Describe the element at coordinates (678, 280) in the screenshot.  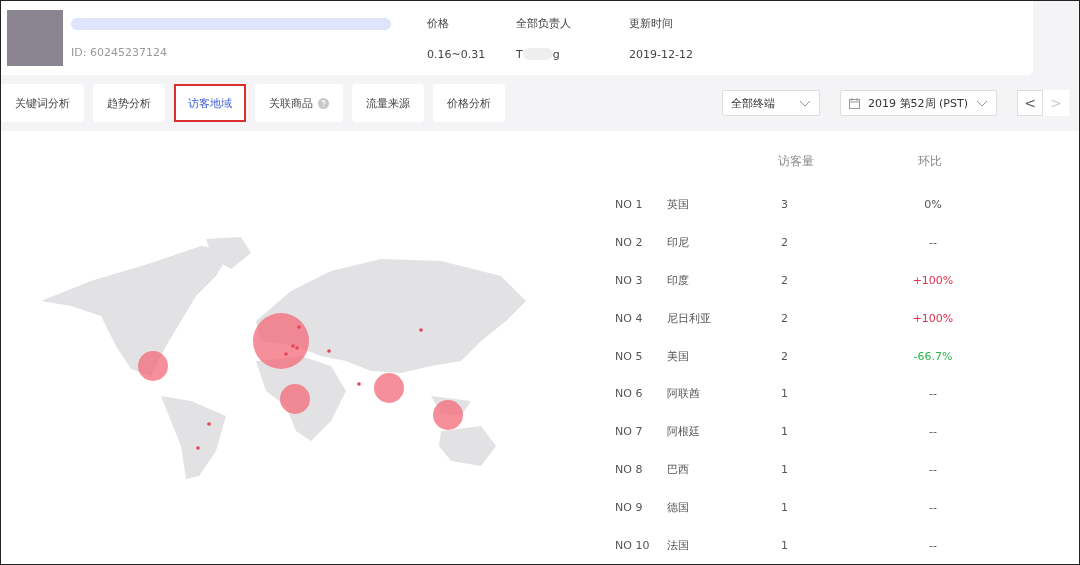
I see `country-cell-text: 印度` at that location.